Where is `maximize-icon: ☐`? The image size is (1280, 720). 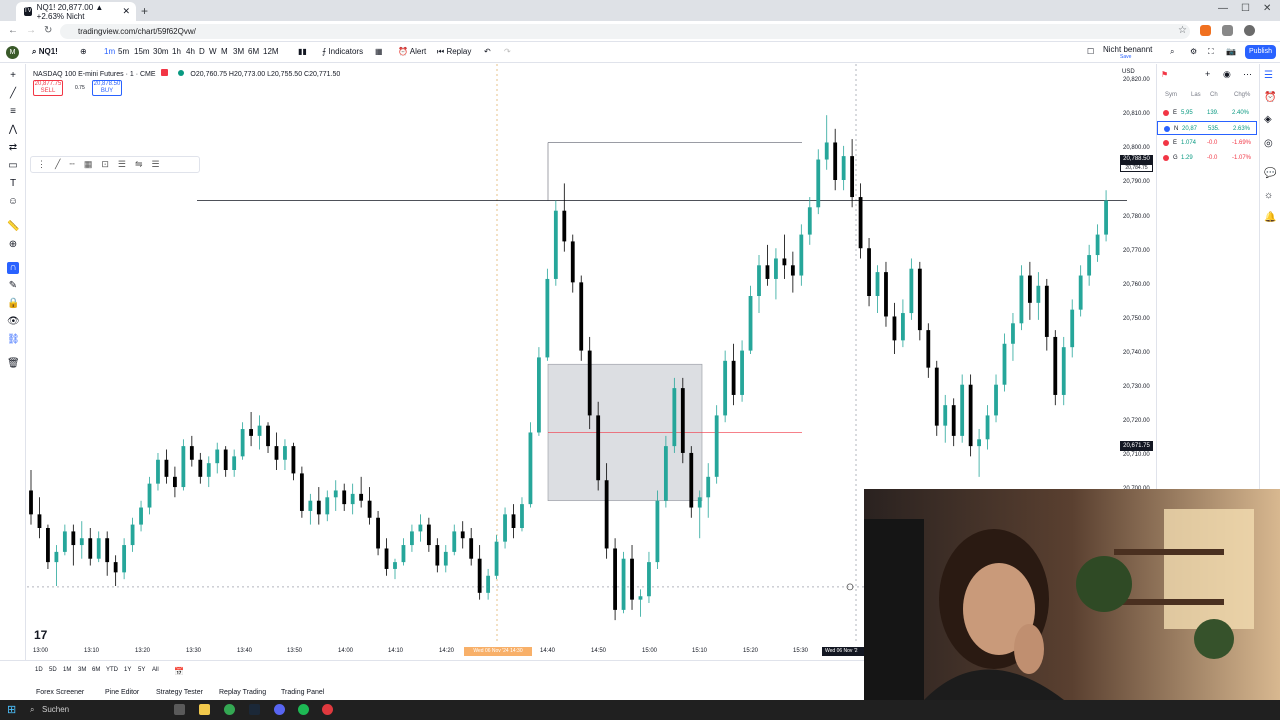 maximize-icon: ☐ is located at coordinates (1245, 8).